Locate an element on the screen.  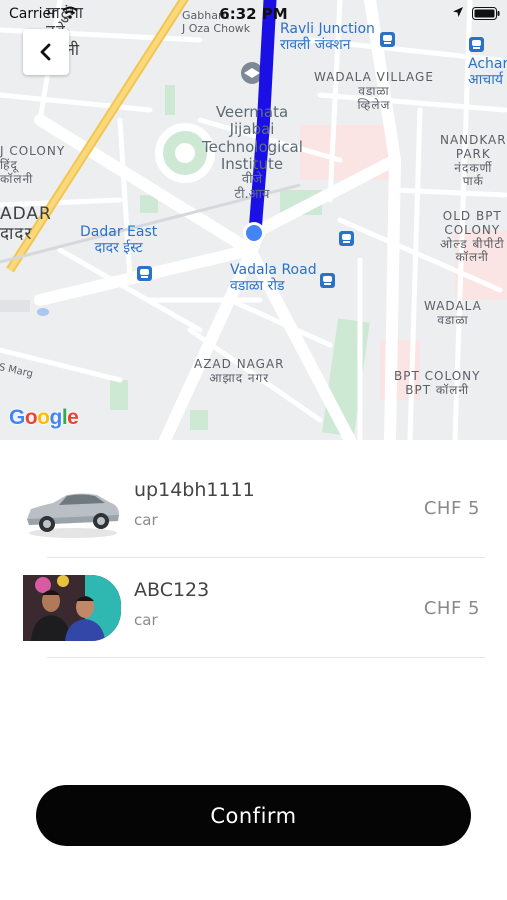
vehicle-name: up14bh1111 is located at coordinates (194, 490).